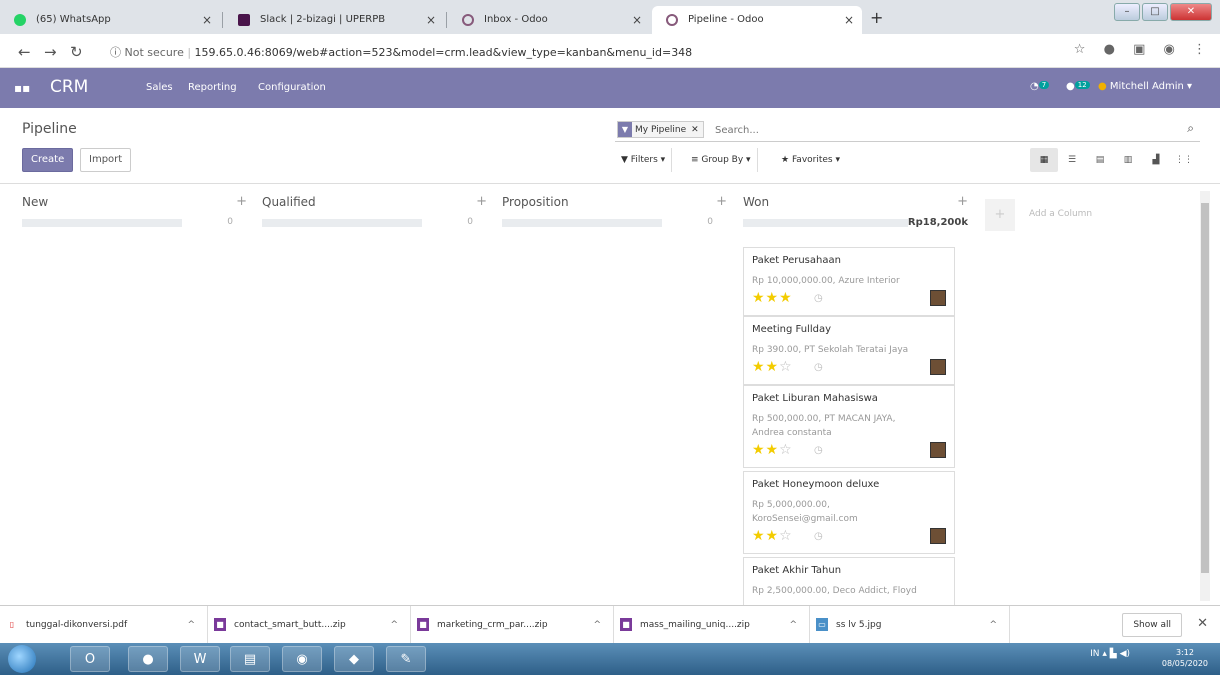 The image size is (1220, 675). Describe the element at coordinates (910, 625) in the screenshot. I see `download-item: ▭ ss lv 5.jpg ^` at that location.